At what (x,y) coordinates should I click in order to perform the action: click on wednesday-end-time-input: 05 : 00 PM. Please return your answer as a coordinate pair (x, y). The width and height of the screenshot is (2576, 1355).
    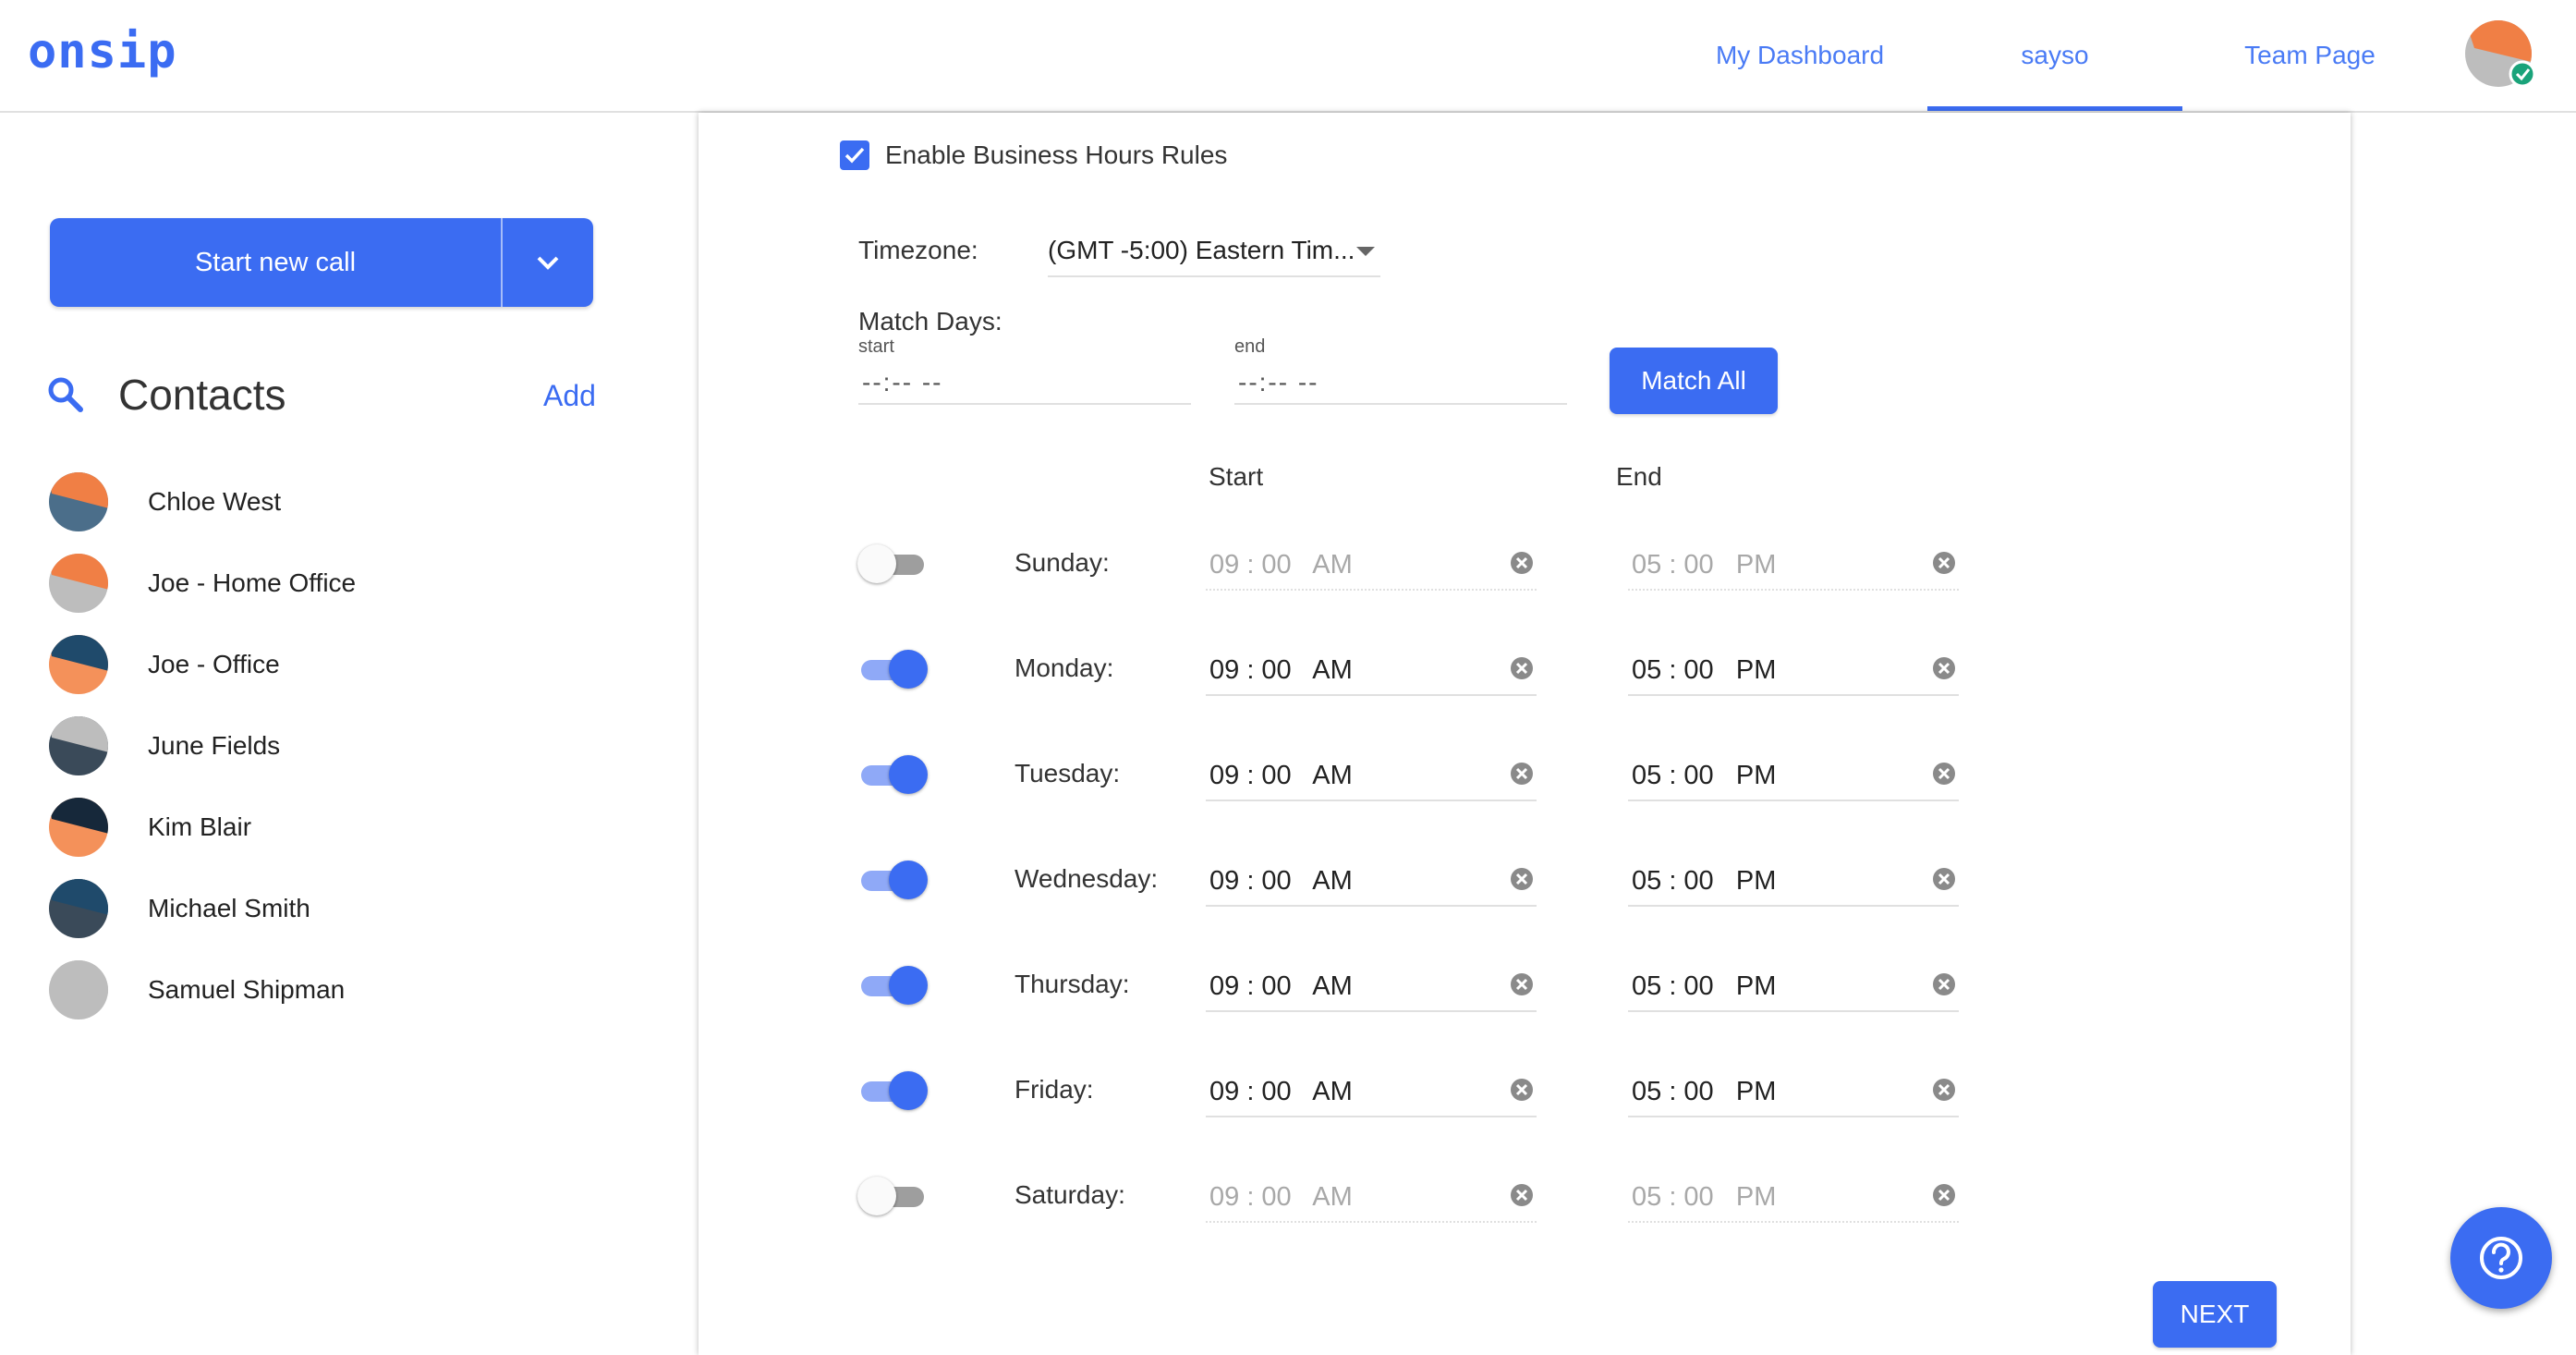
    Looking at the image, I should click on (1793, 881).